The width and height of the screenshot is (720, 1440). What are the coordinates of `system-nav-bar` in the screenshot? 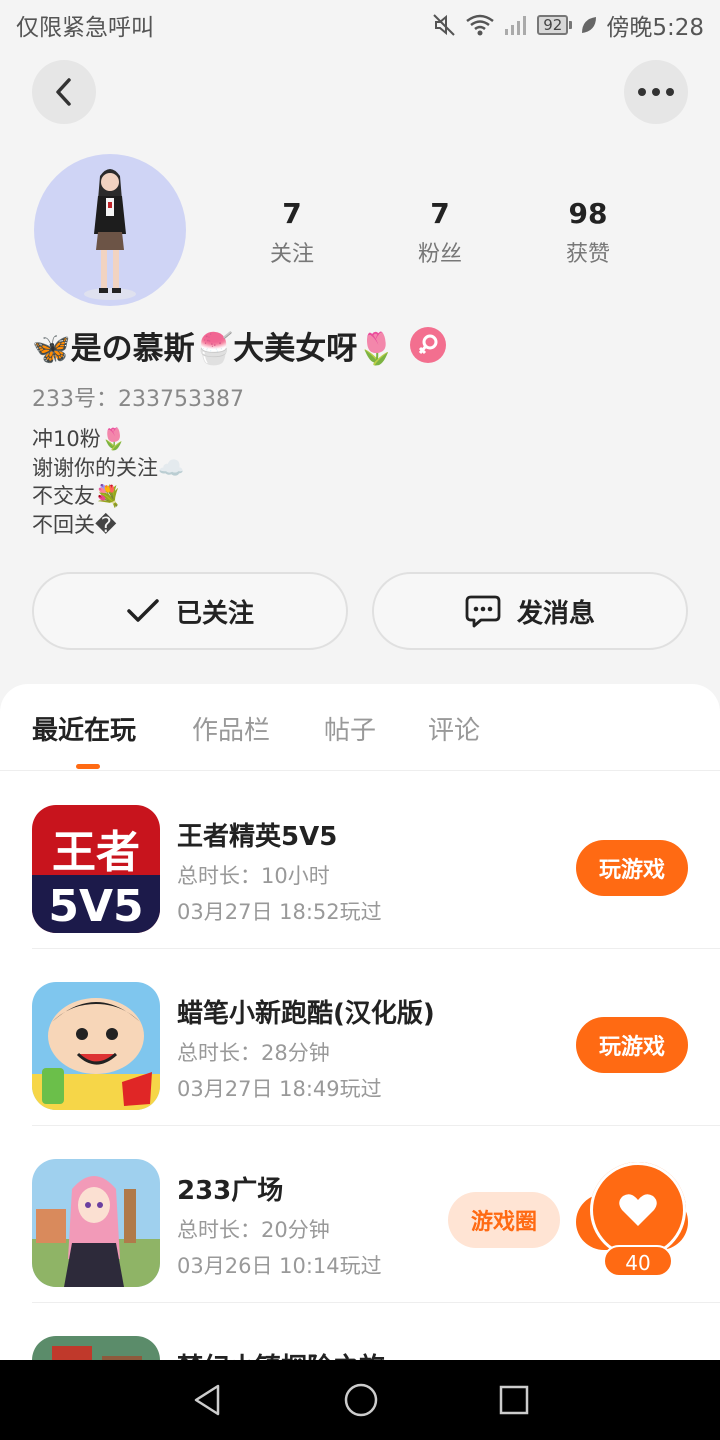 It's located at (360, 1400).